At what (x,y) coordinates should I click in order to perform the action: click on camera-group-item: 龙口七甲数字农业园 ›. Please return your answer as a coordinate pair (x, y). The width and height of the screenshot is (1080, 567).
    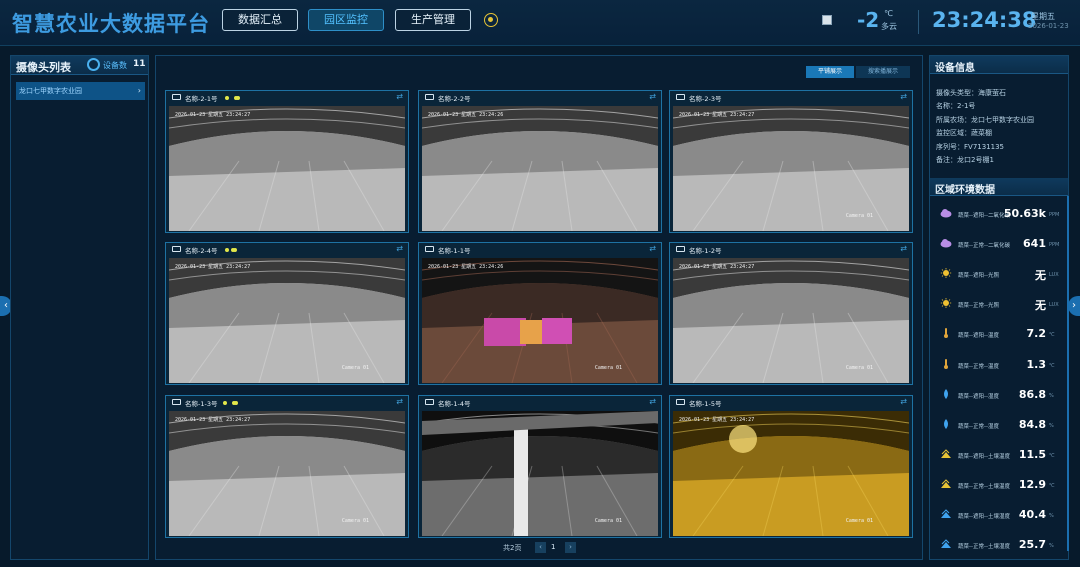
    Looking at the image, I should click on (80, 91).